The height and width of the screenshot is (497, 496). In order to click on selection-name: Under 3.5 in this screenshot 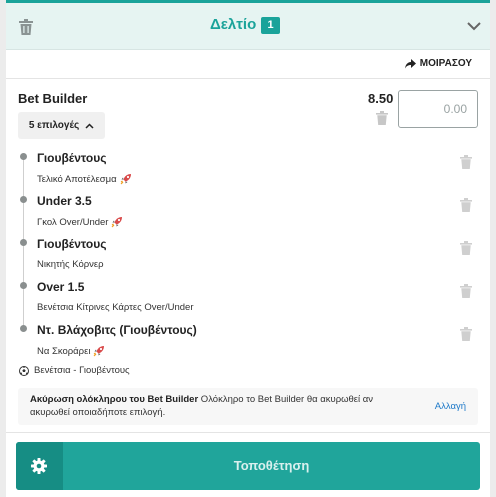, I will do `click(64, 201)`.